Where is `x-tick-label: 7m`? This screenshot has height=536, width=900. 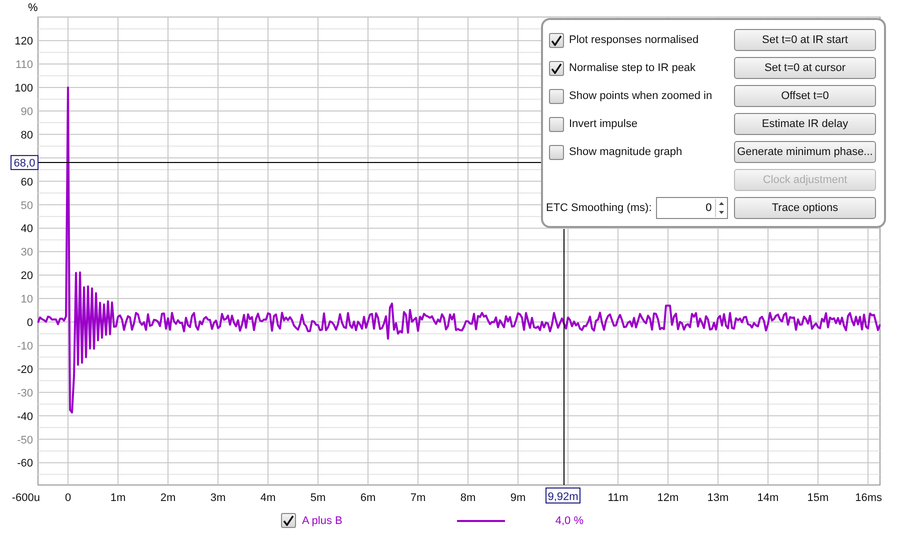 x-tick-label: 7m is located at coordinates (418, 498).